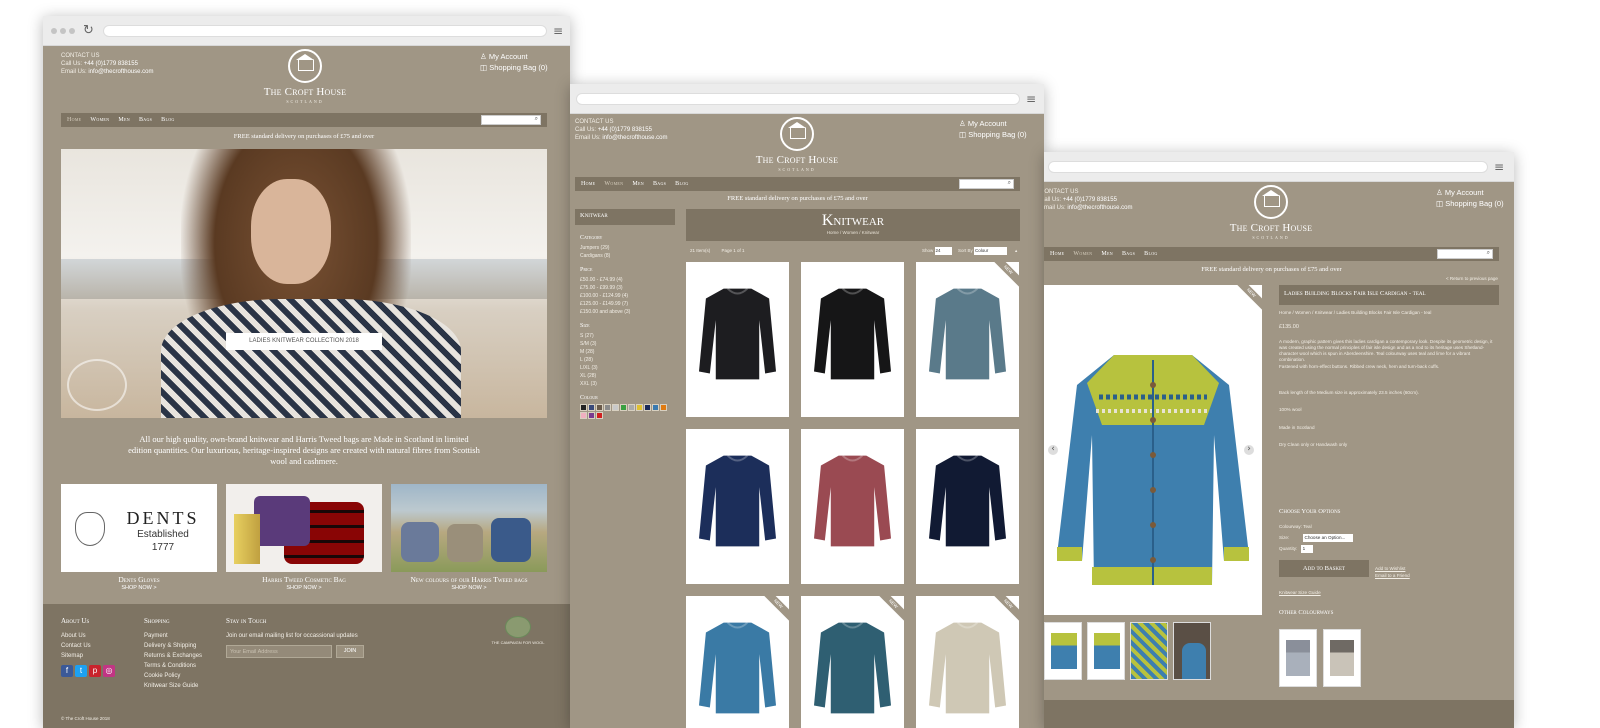 The height and width of the screenshot is (728, 1600). I want to click on sort-select: Colour, so click(991, 251).